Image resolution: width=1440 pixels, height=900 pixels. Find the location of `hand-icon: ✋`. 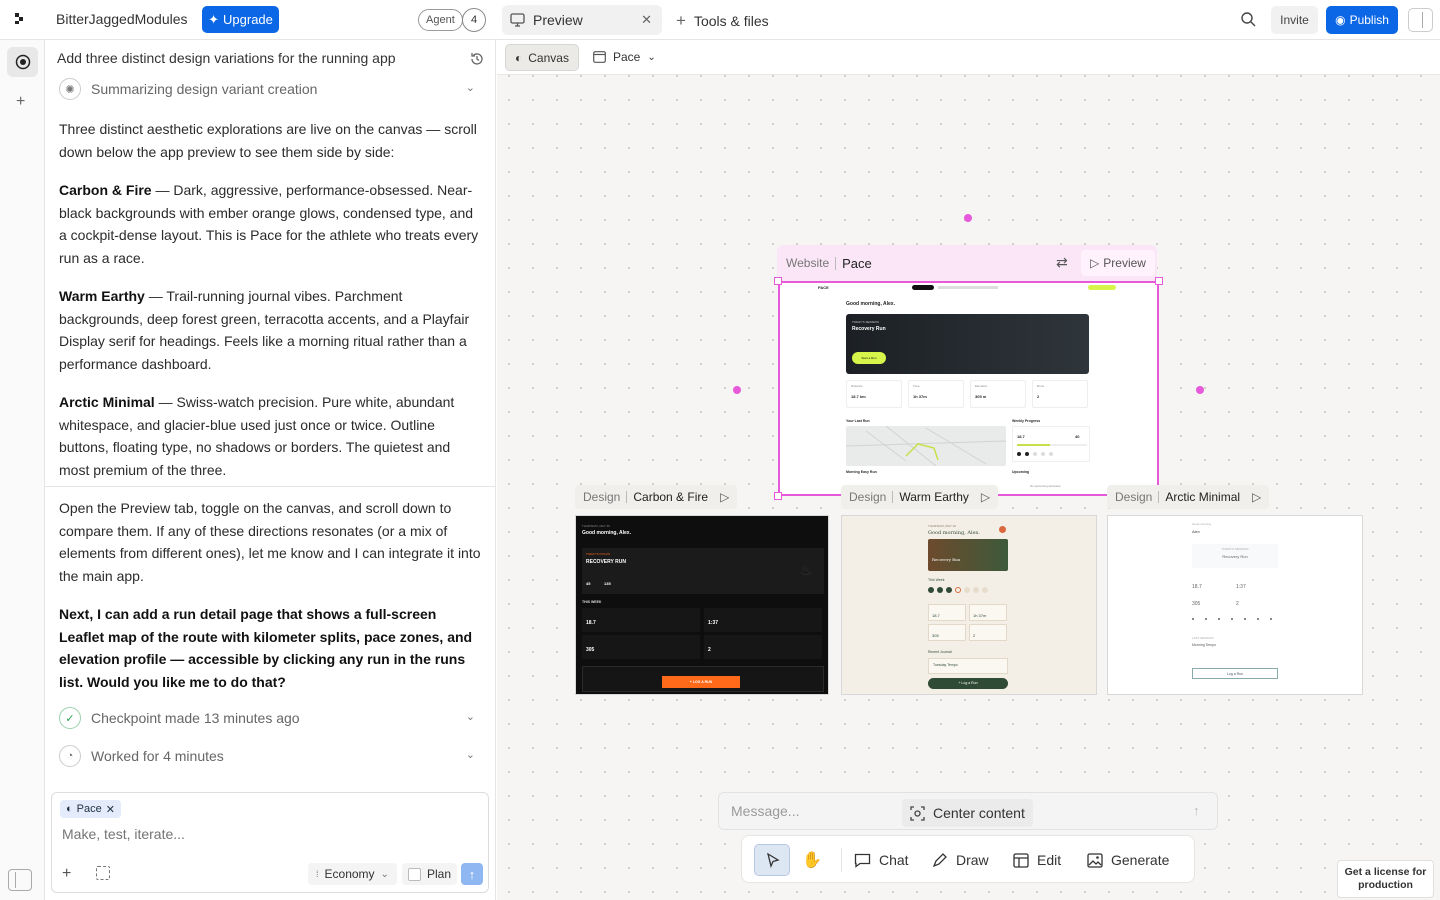

hand-icon: ✋ is located at coordinates (812, 860).